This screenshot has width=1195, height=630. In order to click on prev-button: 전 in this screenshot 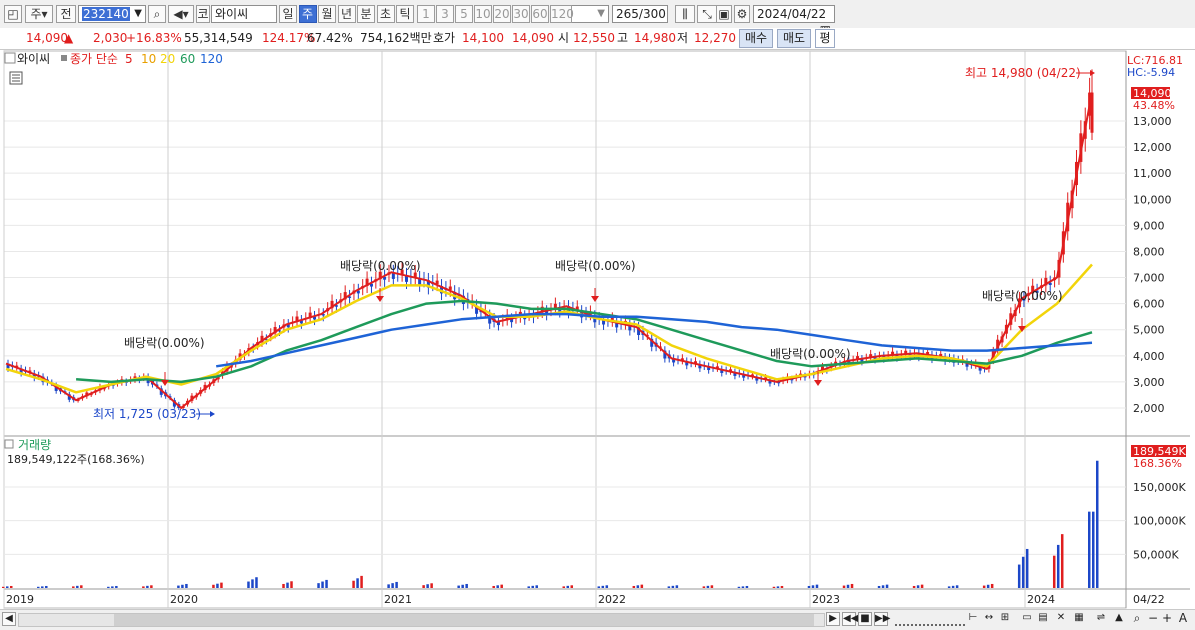, I will do `click(66, 14)`.